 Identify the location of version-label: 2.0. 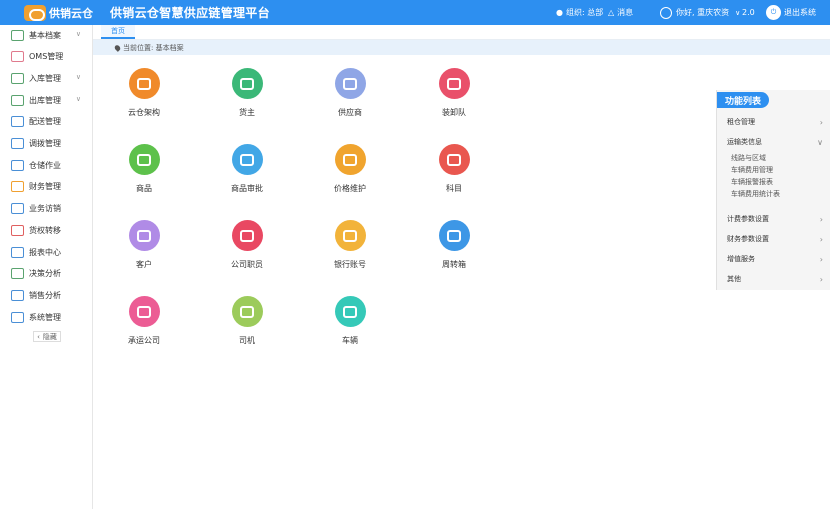
(748, 12).